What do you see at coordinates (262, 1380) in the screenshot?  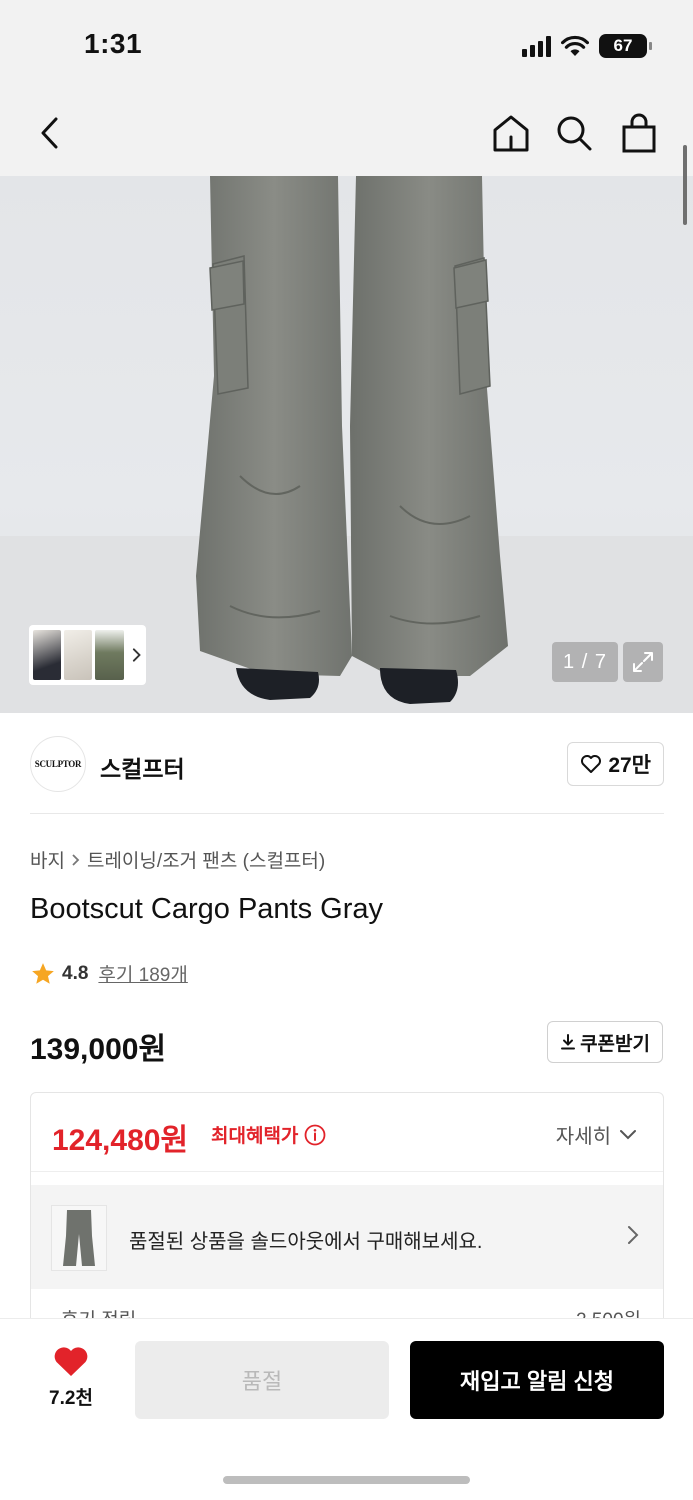 I see `soldout-button: 품절` at bounding box center [262, 1380].